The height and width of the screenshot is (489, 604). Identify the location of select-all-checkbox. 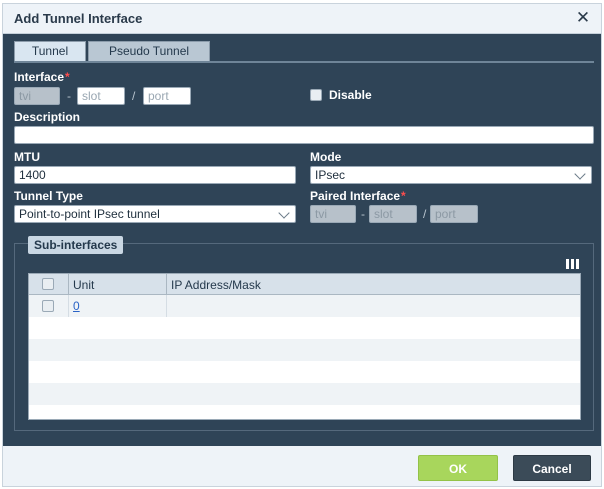
(48, 284).